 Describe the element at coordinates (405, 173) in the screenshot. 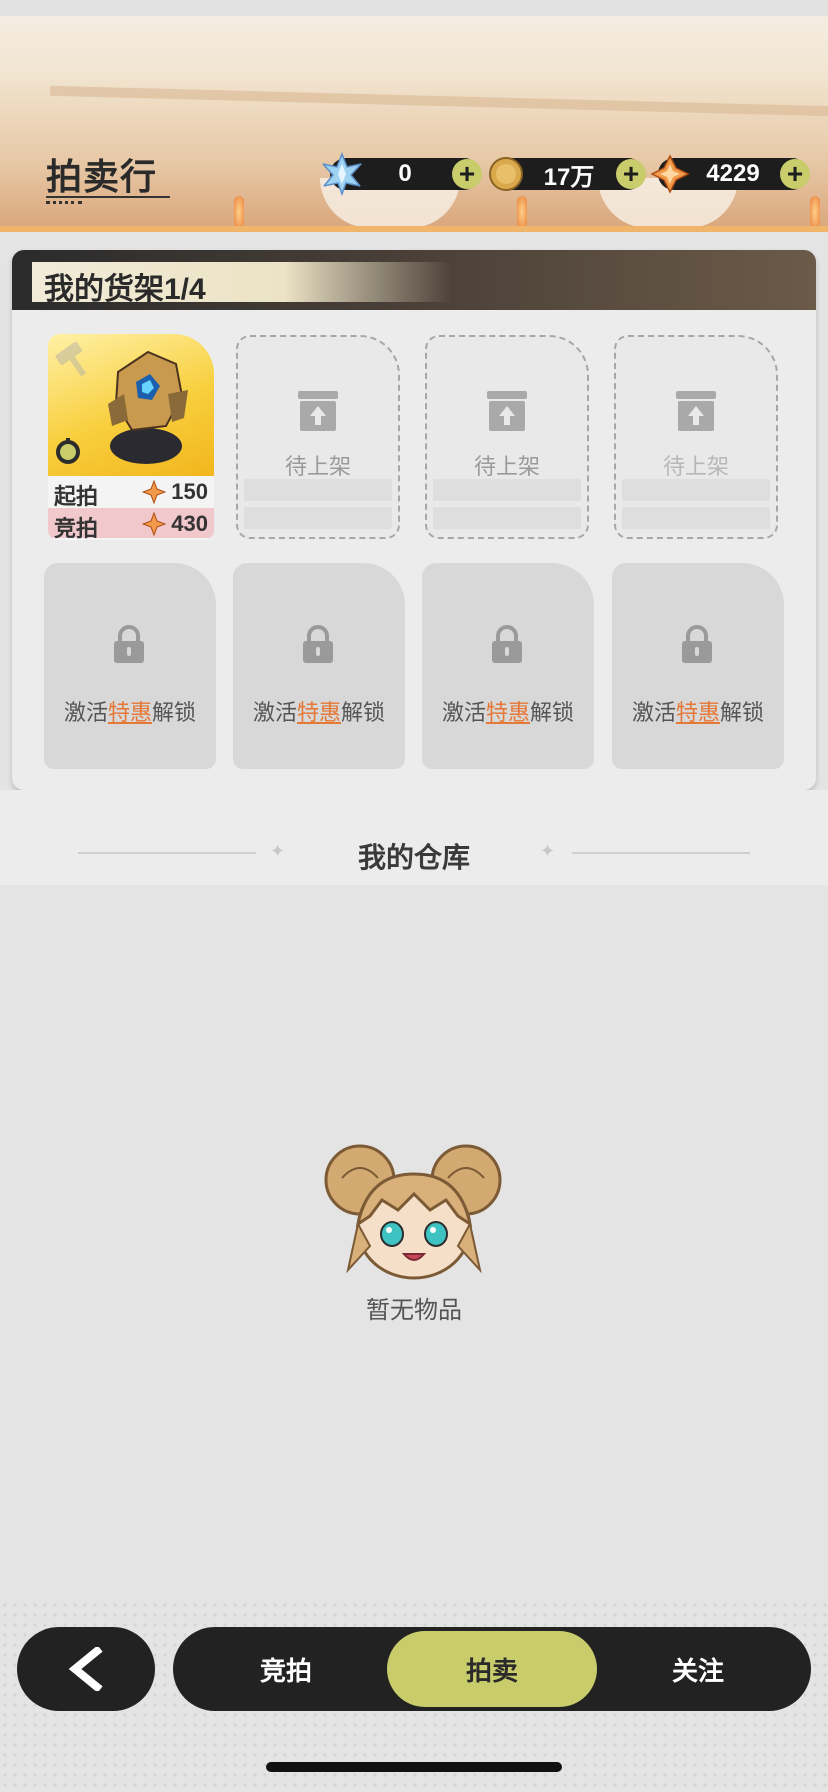

I see `currency-crystal-value: 0` at that location.